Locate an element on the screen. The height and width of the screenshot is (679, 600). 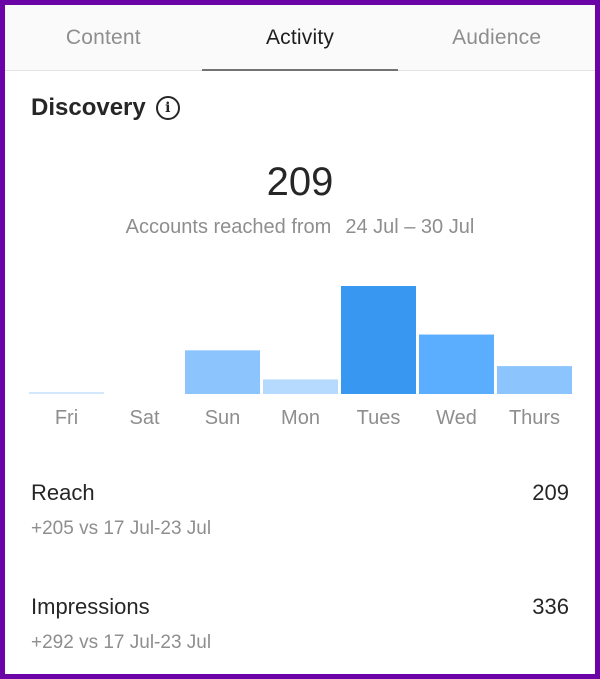
accounts-reached-total: 209 is located at coordinates (300, 182).